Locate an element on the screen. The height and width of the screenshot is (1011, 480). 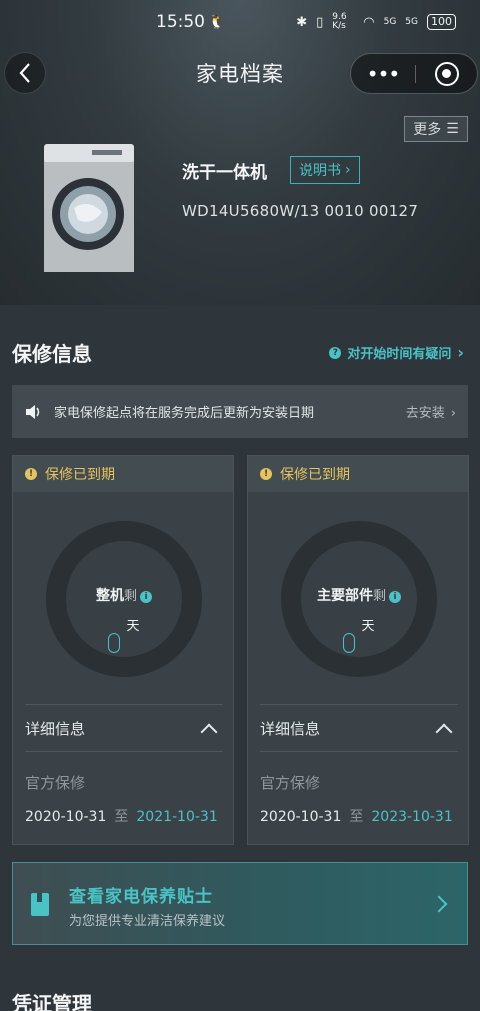
warranty-notice-bar: 家电保修起点将在服务完成后更新为安装日期 去安装 › is located at coordinates (240, 411).